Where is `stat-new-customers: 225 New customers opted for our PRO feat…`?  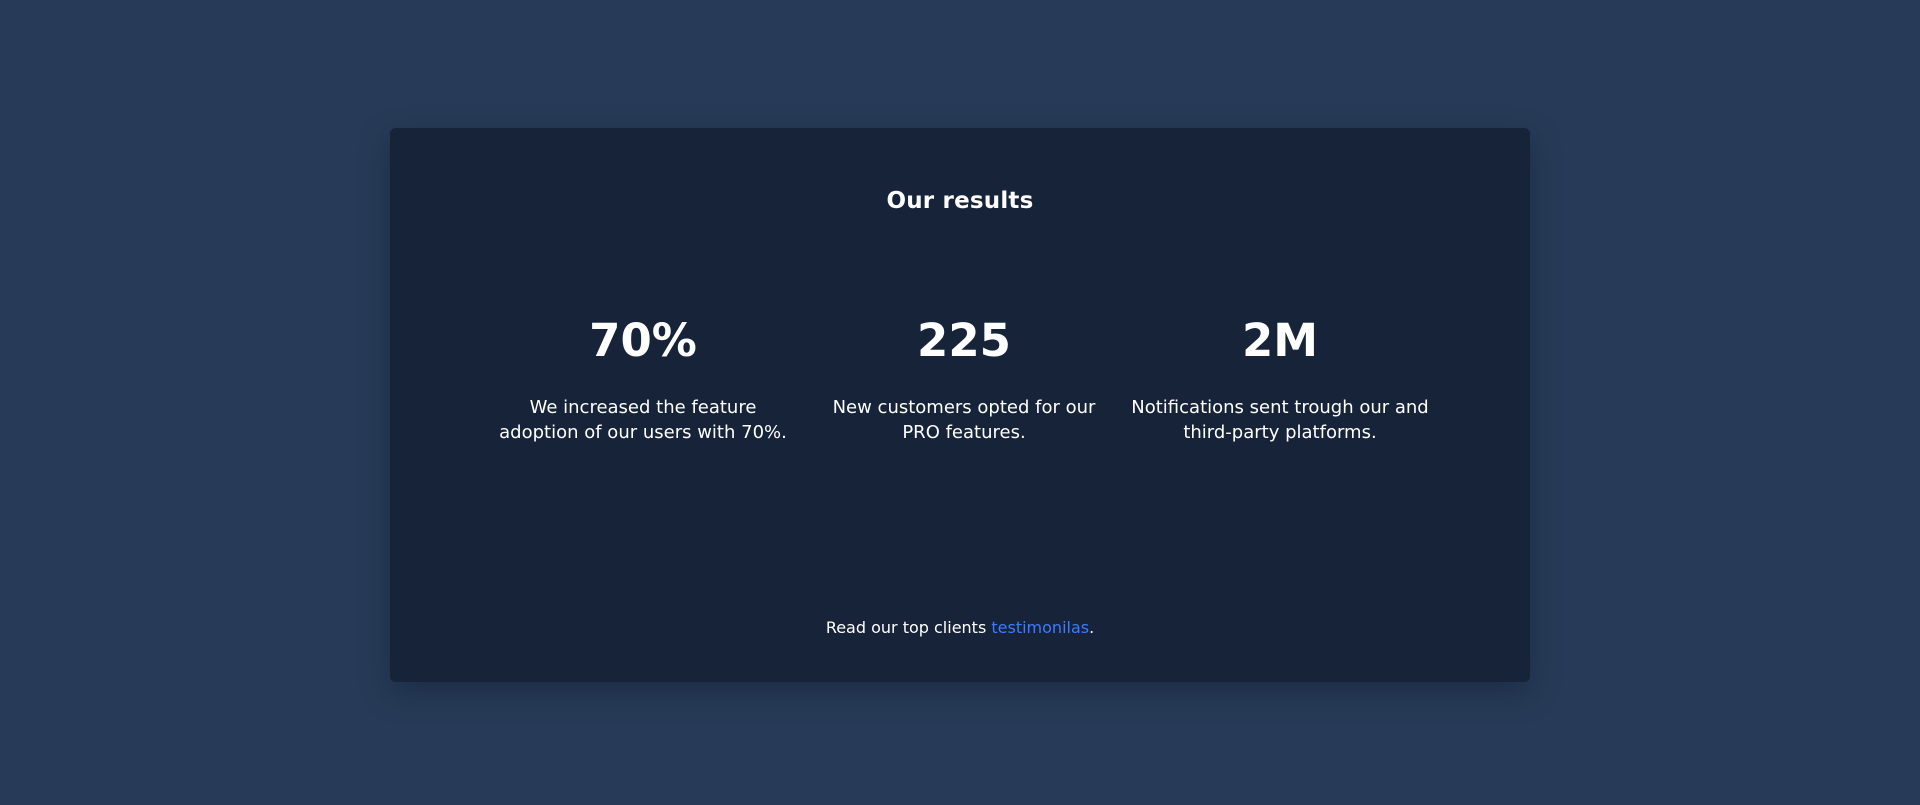
stat-new-customers: 225 New customers opted for our PRO feat… is located at coordinates (964, 381).